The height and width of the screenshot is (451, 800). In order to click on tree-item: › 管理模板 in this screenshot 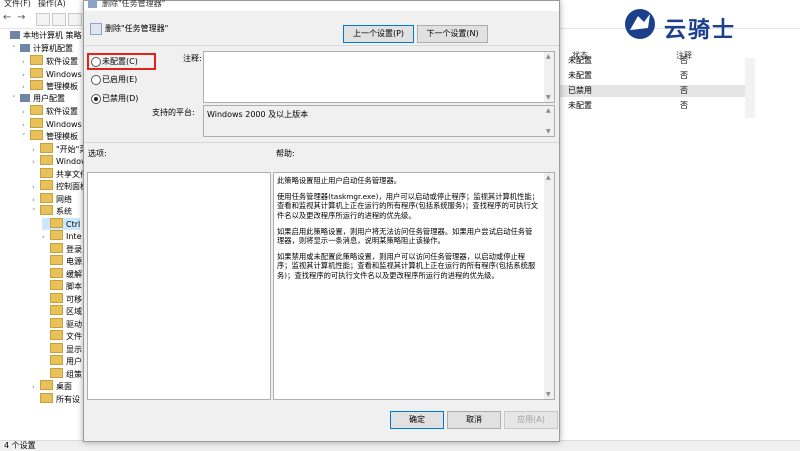, I will do `click(50, 86)`.